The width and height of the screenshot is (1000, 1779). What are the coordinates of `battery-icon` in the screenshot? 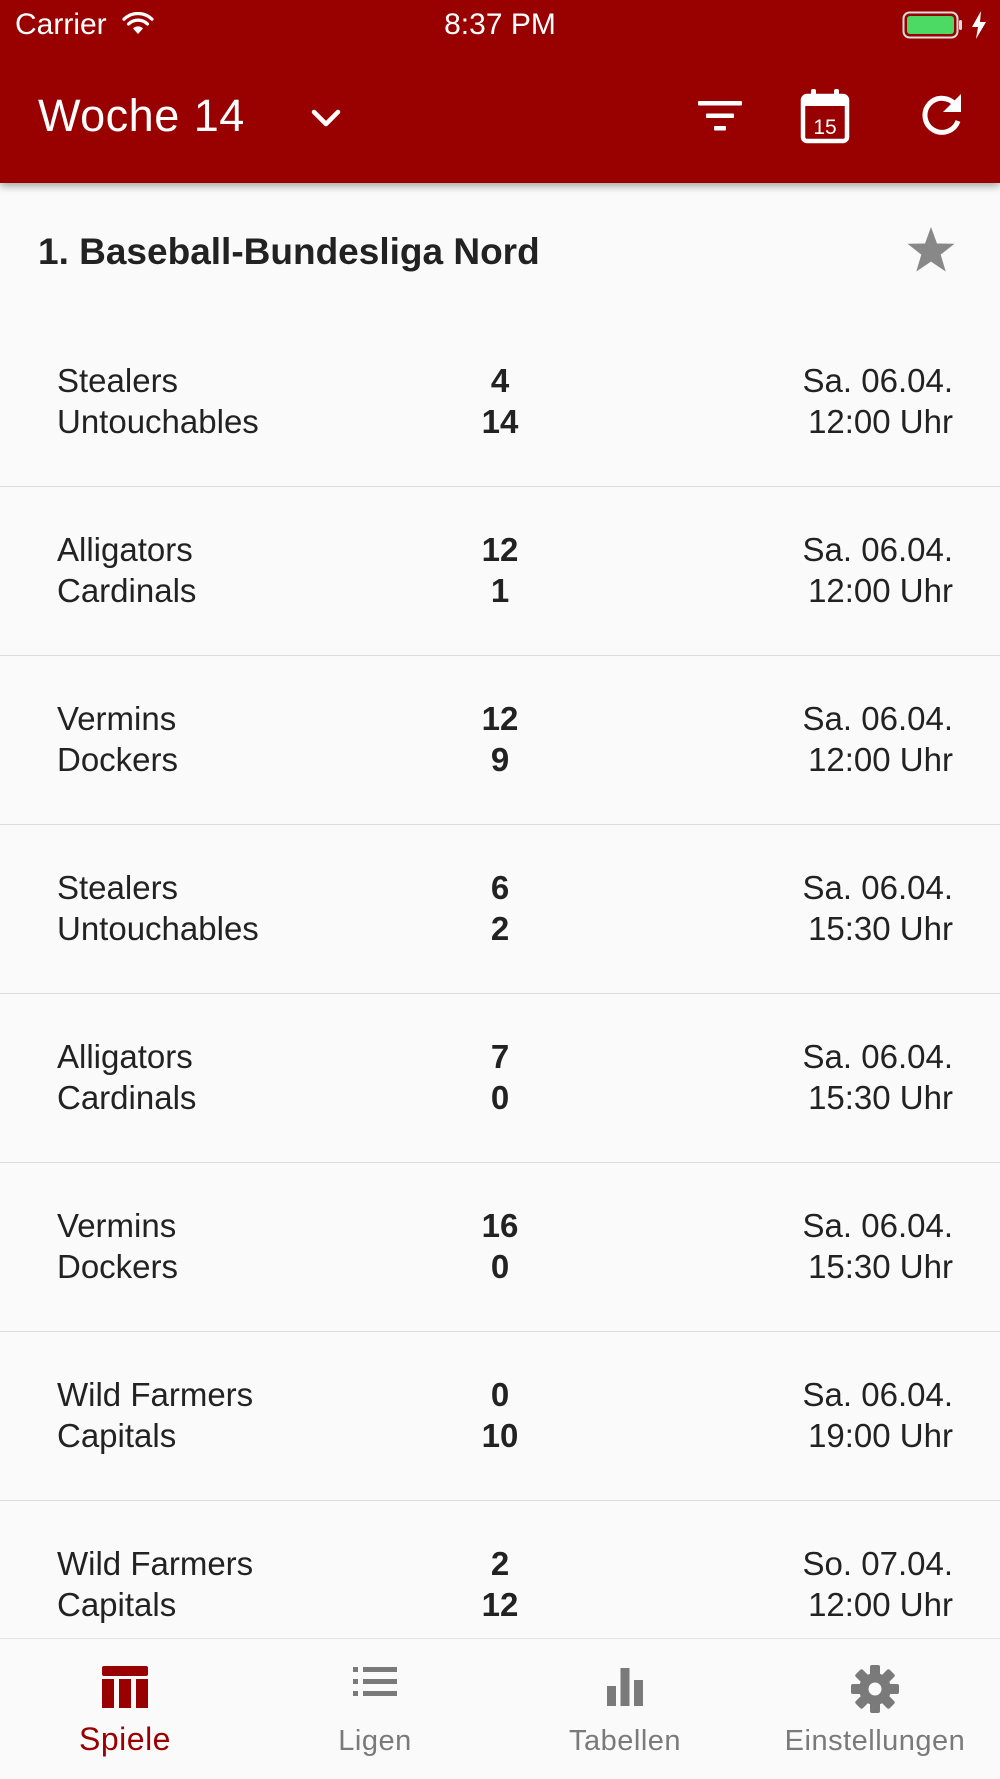 It's located at (933, 27).